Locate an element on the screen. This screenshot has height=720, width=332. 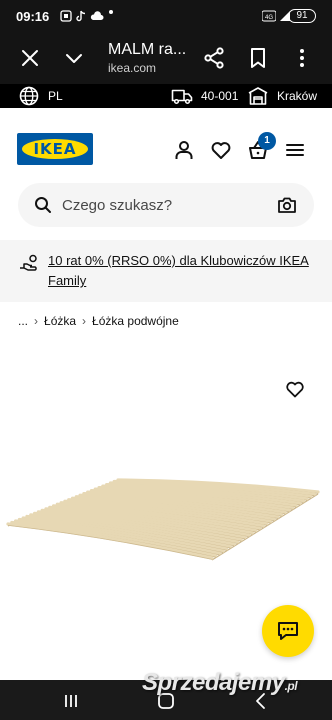
screenshot-icon is located at coordinates (66, 16).